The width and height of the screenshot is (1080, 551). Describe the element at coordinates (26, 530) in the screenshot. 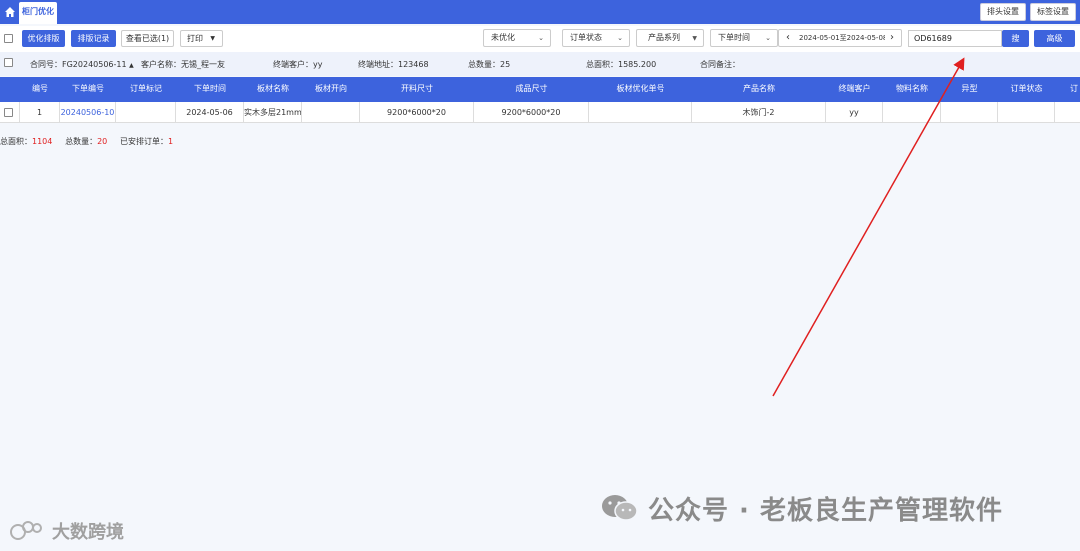

I see `brand-logo-icon` at that location.